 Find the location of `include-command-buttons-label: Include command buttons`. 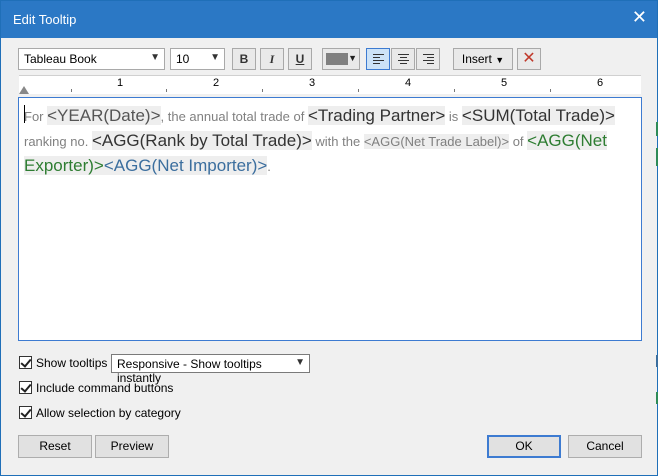

include-command-buttons-label: Include command buttons is located at coordinates (105, 388).